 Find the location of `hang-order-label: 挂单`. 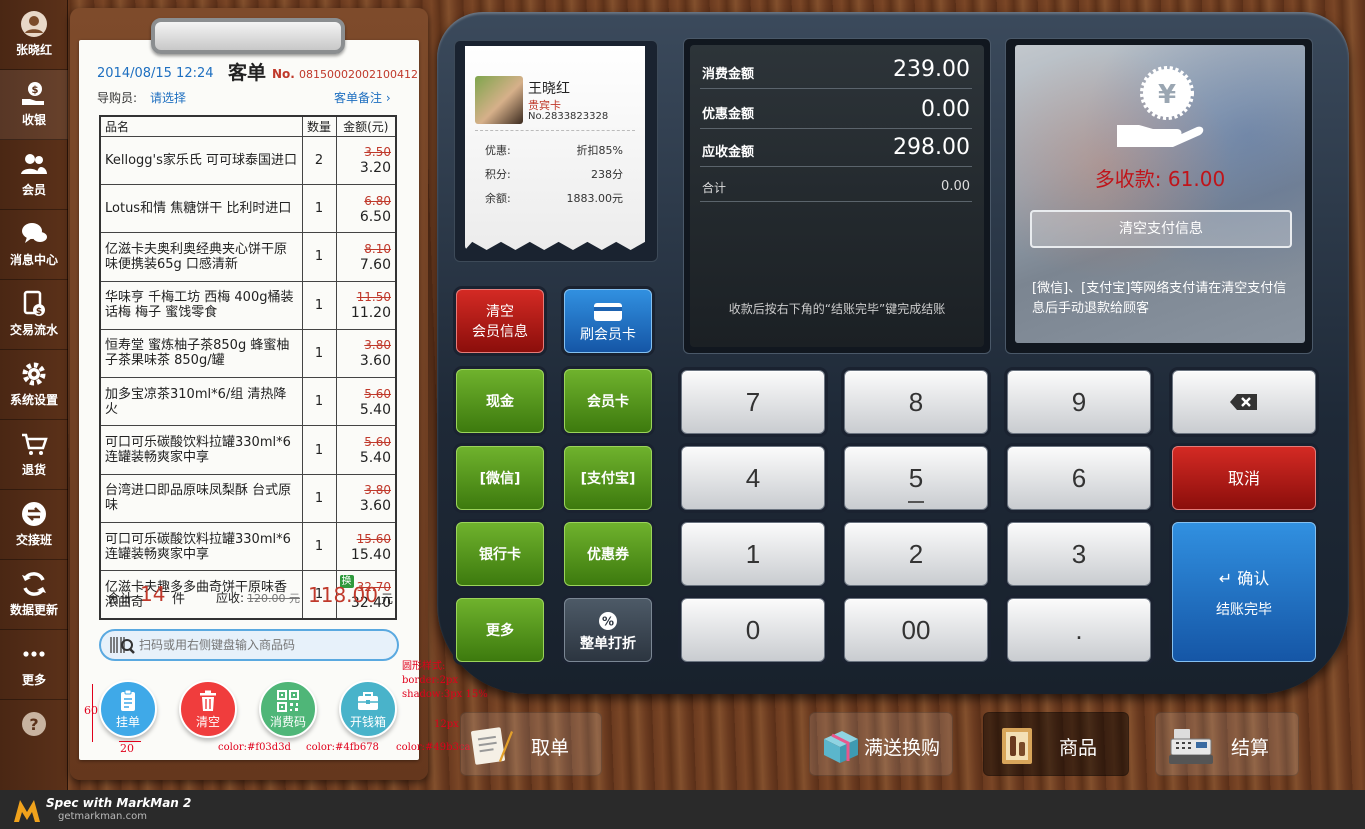

hang-order-label: 挂单 is located at coordinates (127, 722).